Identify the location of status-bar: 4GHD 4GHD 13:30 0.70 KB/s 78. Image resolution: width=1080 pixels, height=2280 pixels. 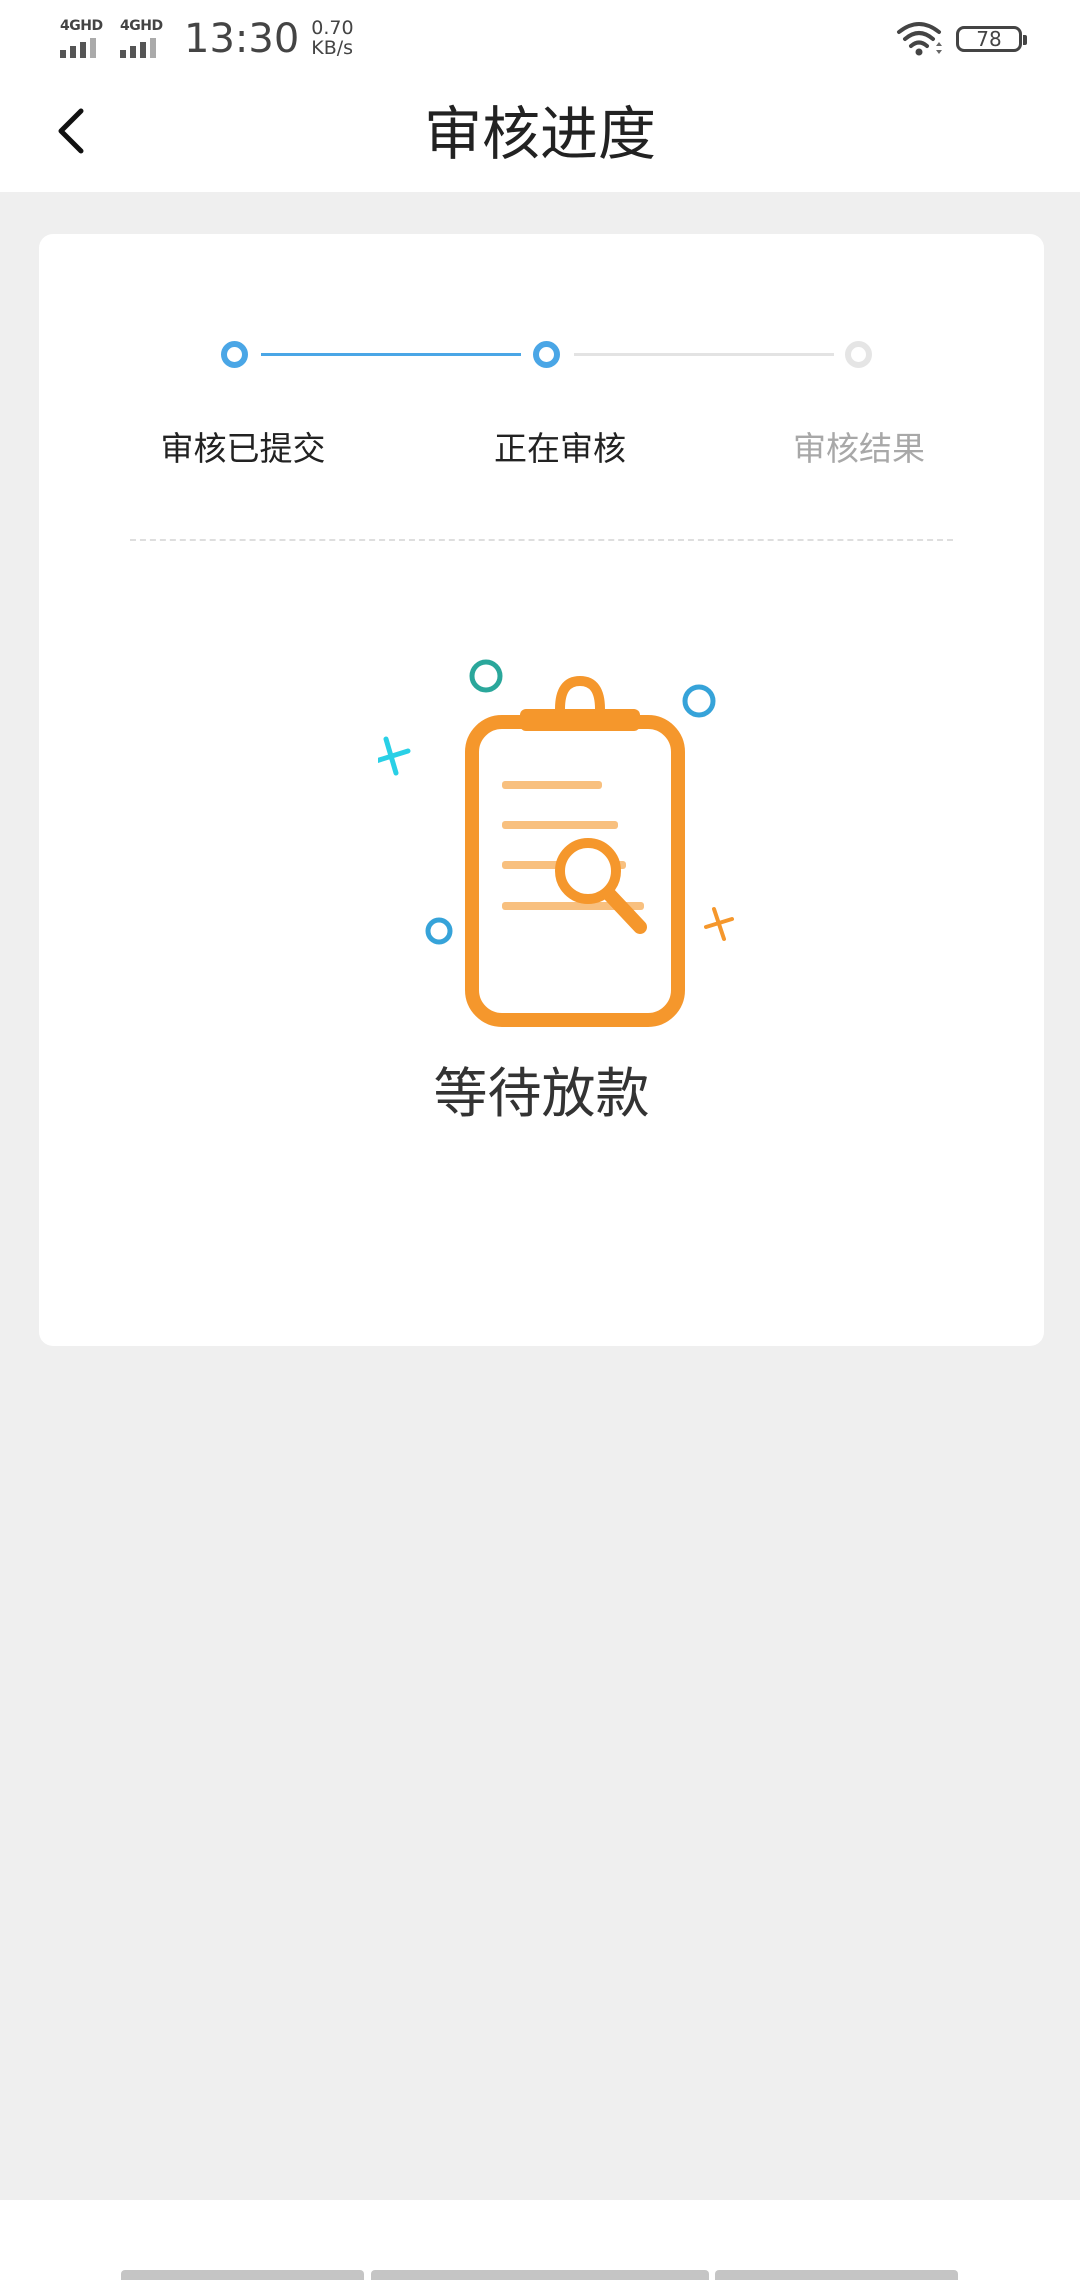
(540, 40).